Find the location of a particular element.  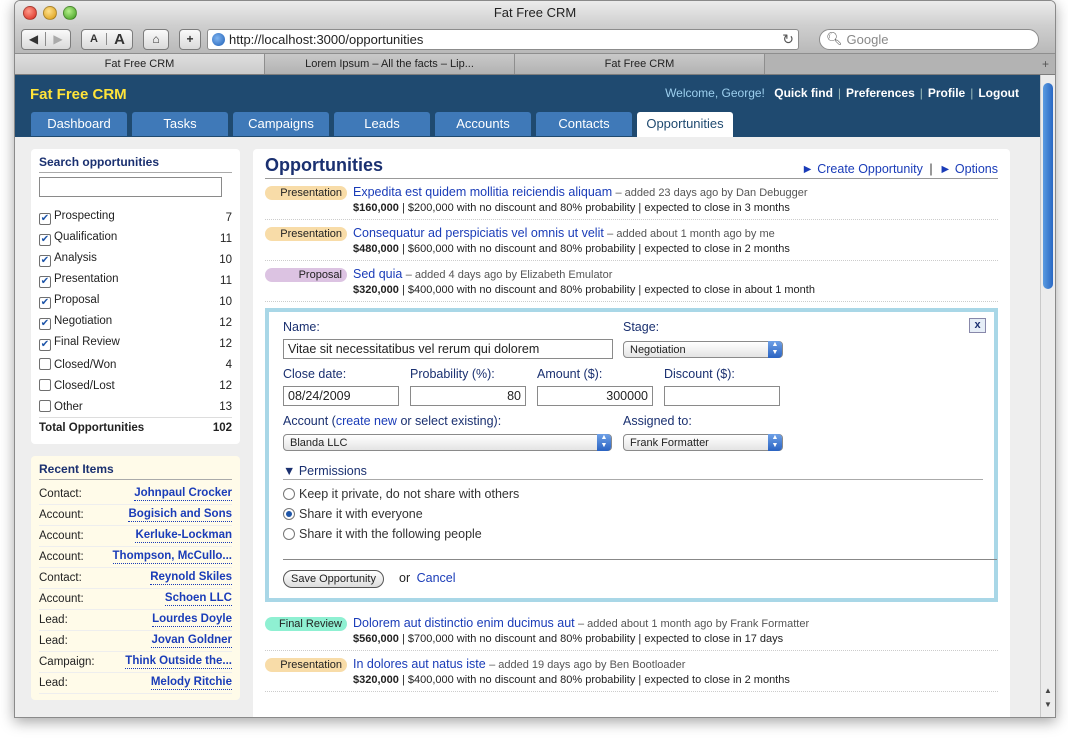

amount-input: 300000 is located at coordinates (595, 396).